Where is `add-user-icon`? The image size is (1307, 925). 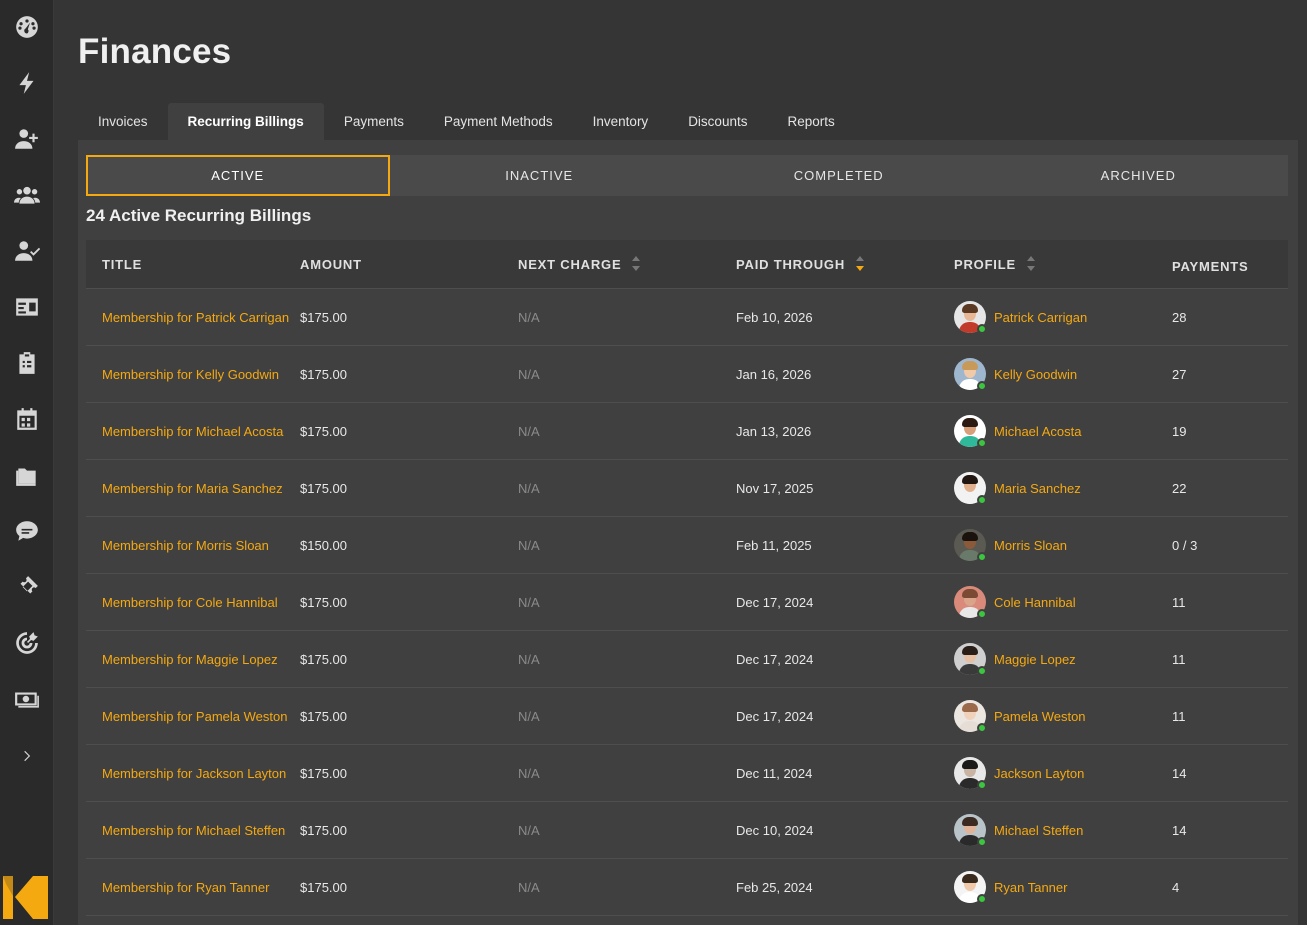
add-user-icon is located at coordinates (27, 139).